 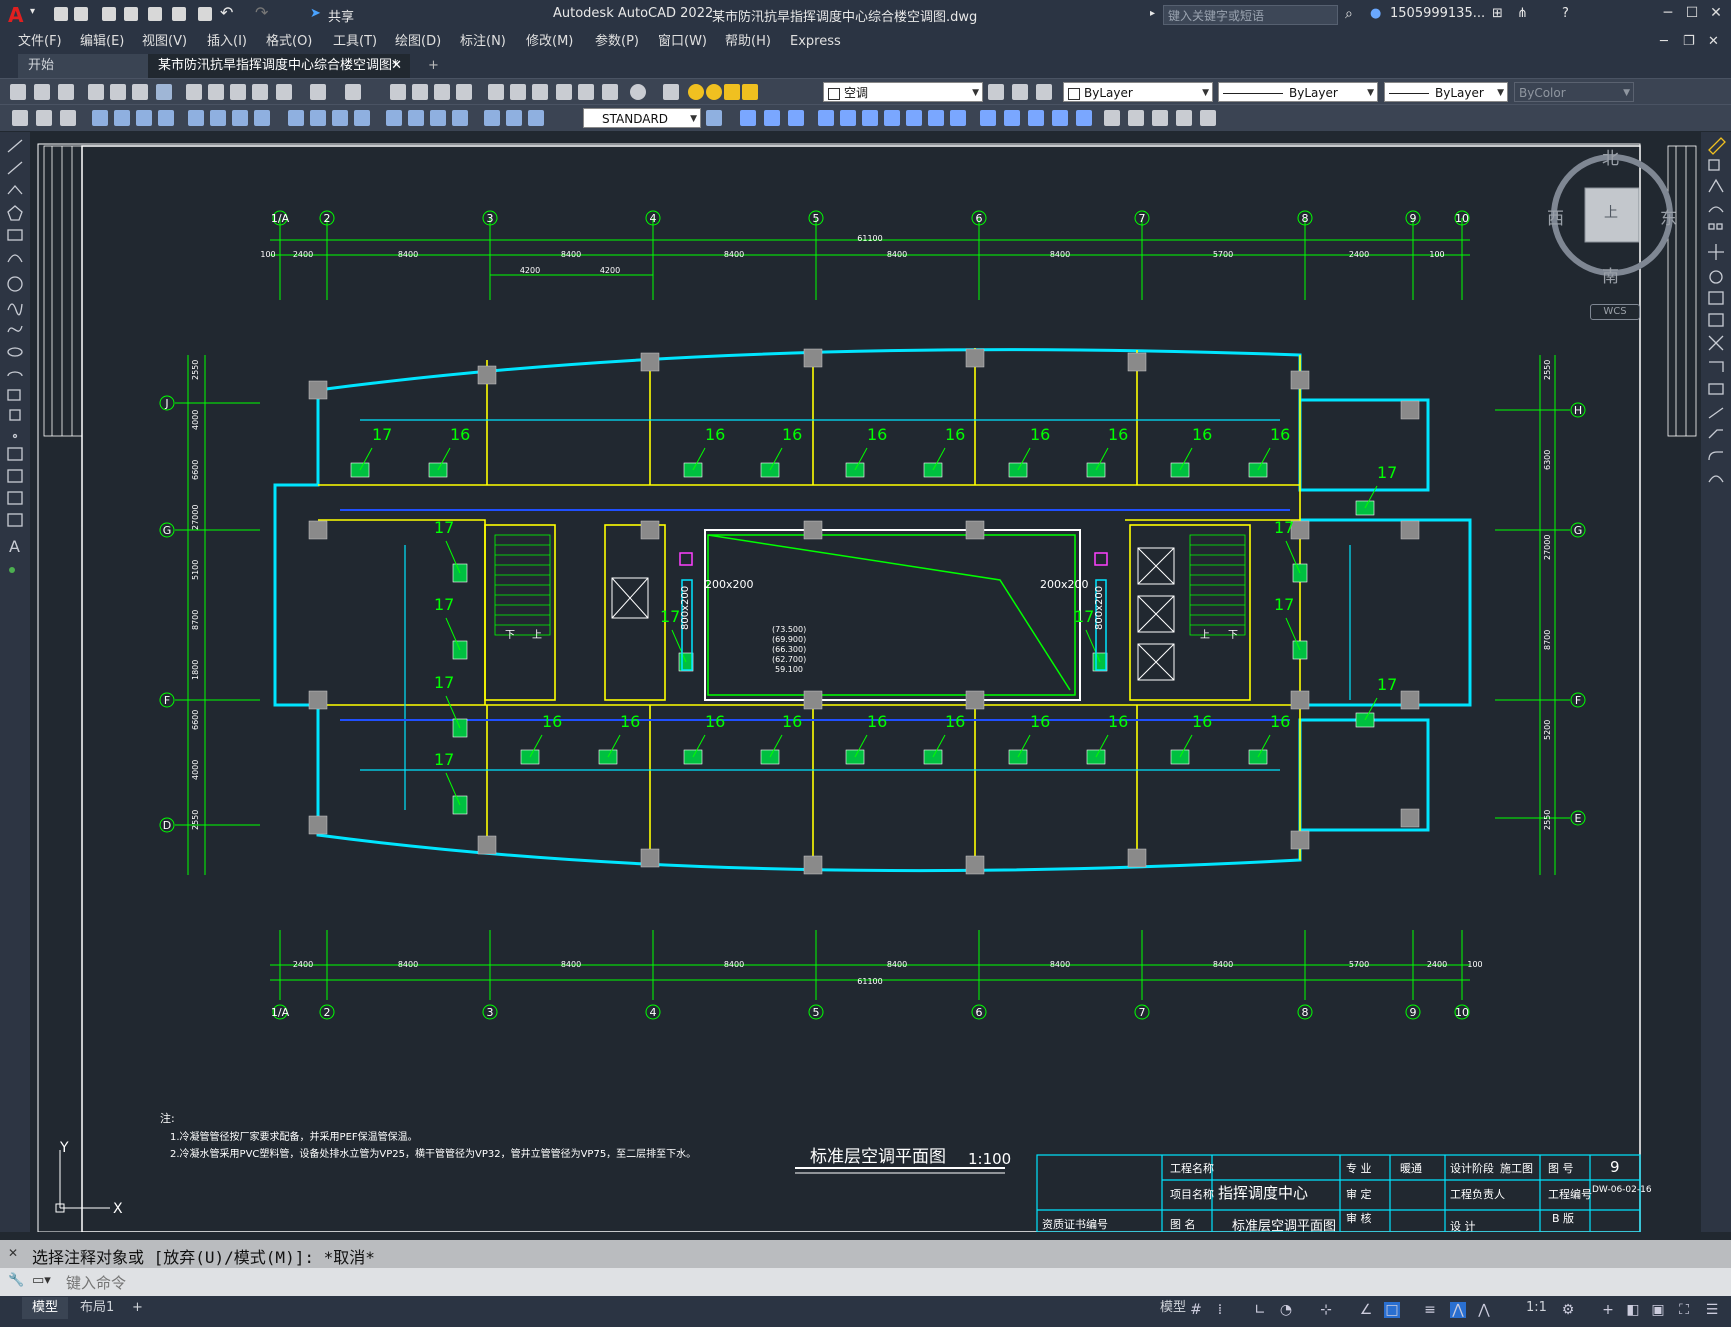 I want to click on auto-scale-icon: ⋀, so click(x=1484, y=1310).